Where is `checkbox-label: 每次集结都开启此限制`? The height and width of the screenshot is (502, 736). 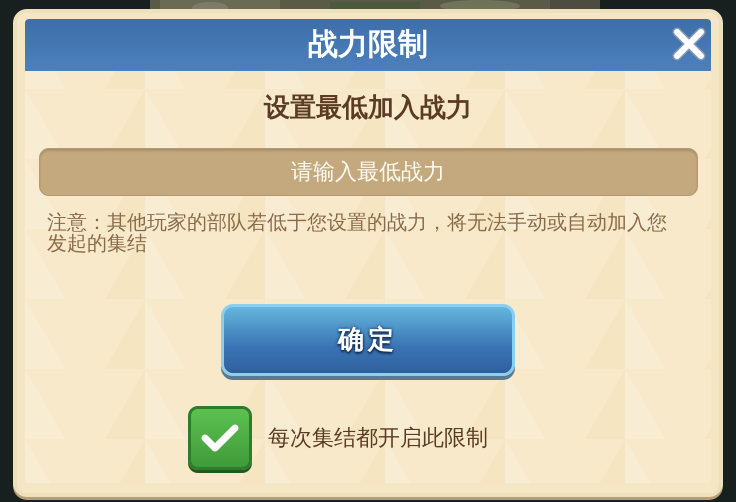
checkbox-label: 每次集结都开启此限制 is located at coordinates (378, 438).